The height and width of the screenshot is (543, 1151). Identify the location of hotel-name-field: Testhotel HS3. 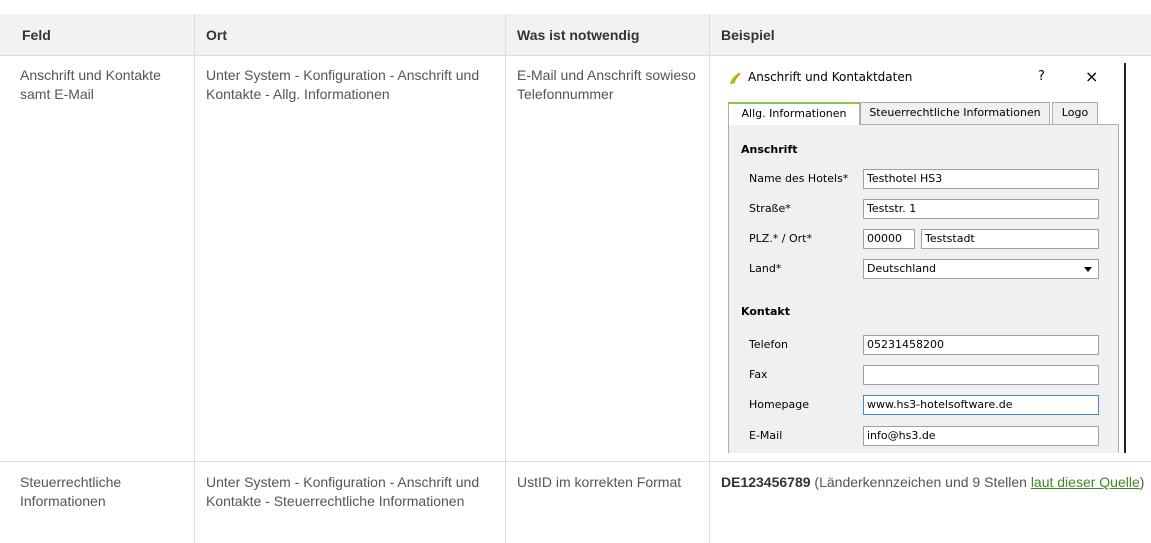
(981, 179).